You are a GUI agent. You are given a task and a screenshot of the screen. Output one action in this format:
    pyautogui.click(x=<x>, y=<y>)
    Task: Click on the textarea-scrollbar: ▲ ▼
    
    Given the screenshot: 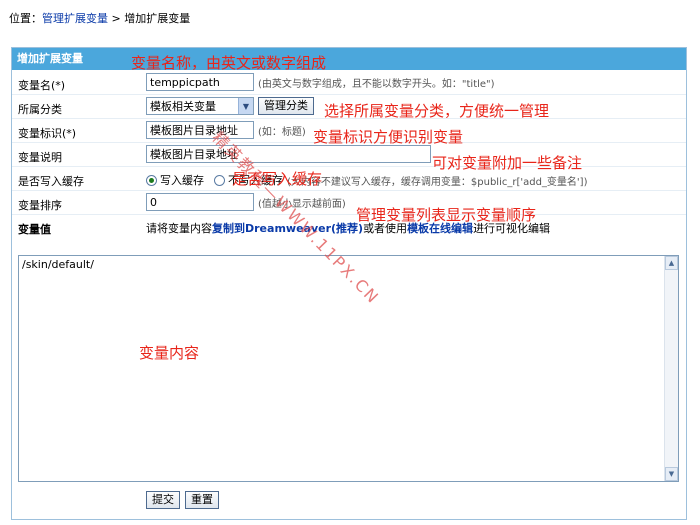 What is the action you would take?
    pyautogui.click(x=671, y=368)
    